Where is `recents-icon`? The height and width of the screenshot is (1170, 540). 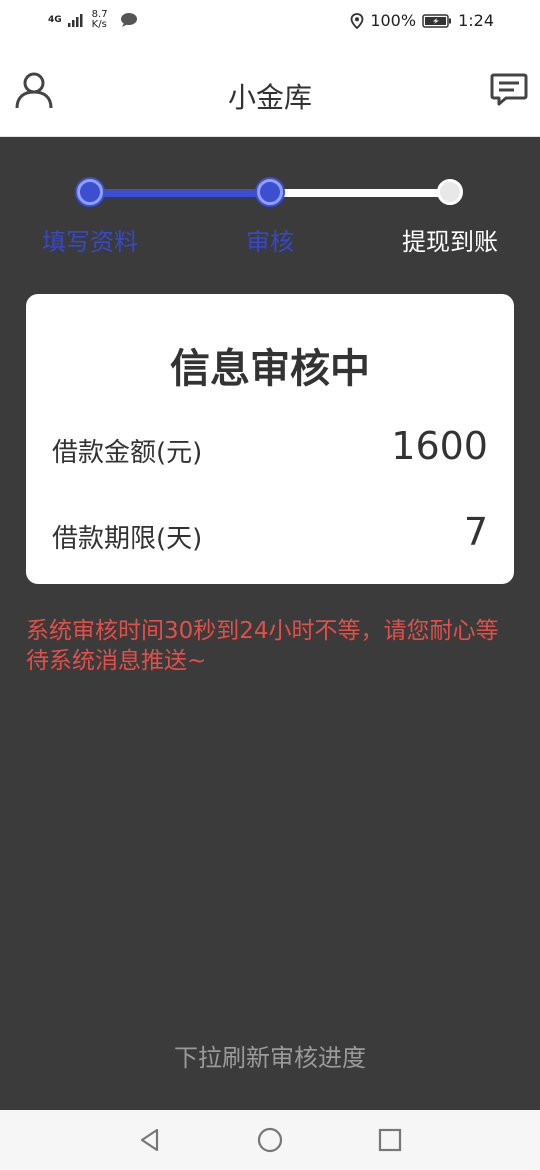 recents-icon is located at coordinates (390, 1140).